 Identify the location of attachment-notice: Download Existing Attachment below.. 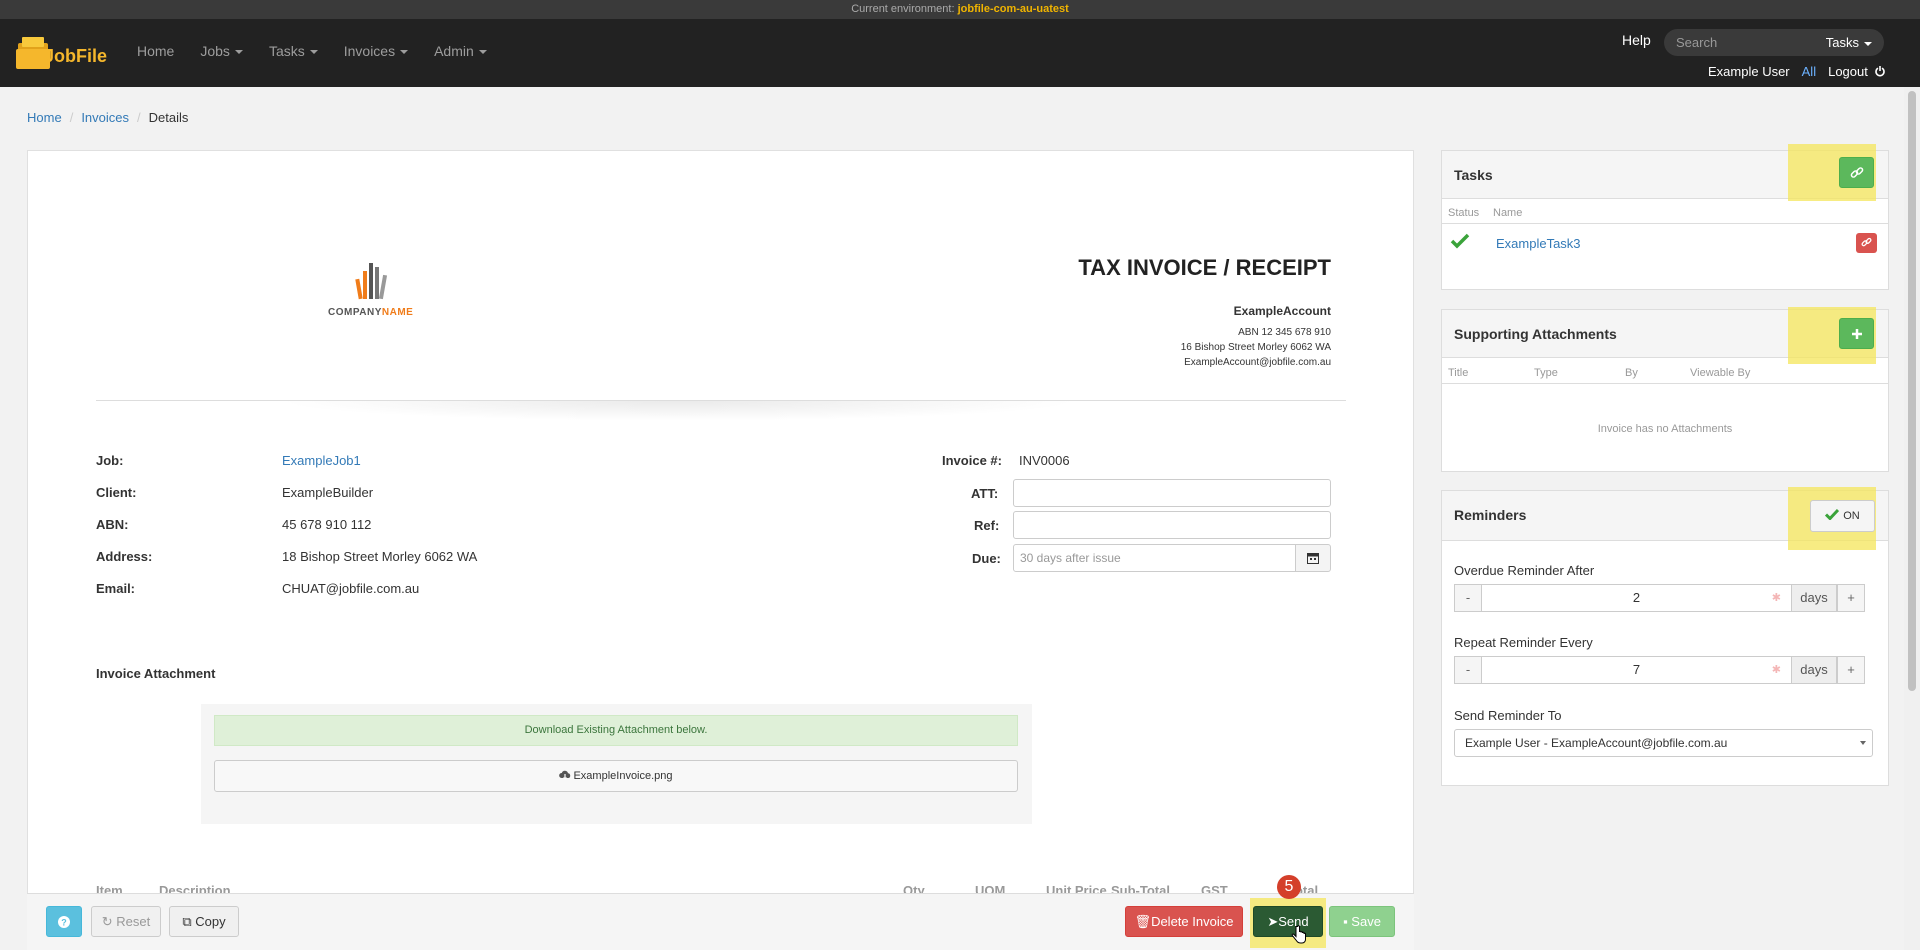
(616, 730).